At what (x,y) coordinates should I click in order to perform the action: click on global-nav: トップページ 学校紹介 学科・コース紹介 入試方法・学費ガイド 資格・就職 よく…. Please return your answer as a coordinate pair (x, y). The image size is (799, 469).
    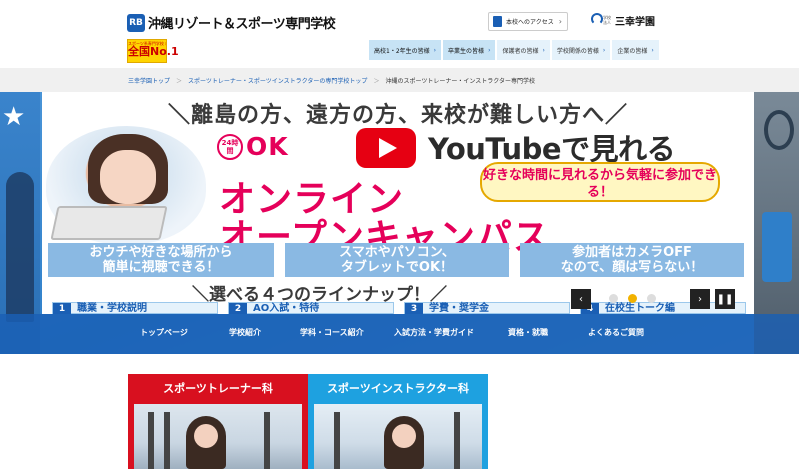
    Looking at the image, I should click on (399, 334).